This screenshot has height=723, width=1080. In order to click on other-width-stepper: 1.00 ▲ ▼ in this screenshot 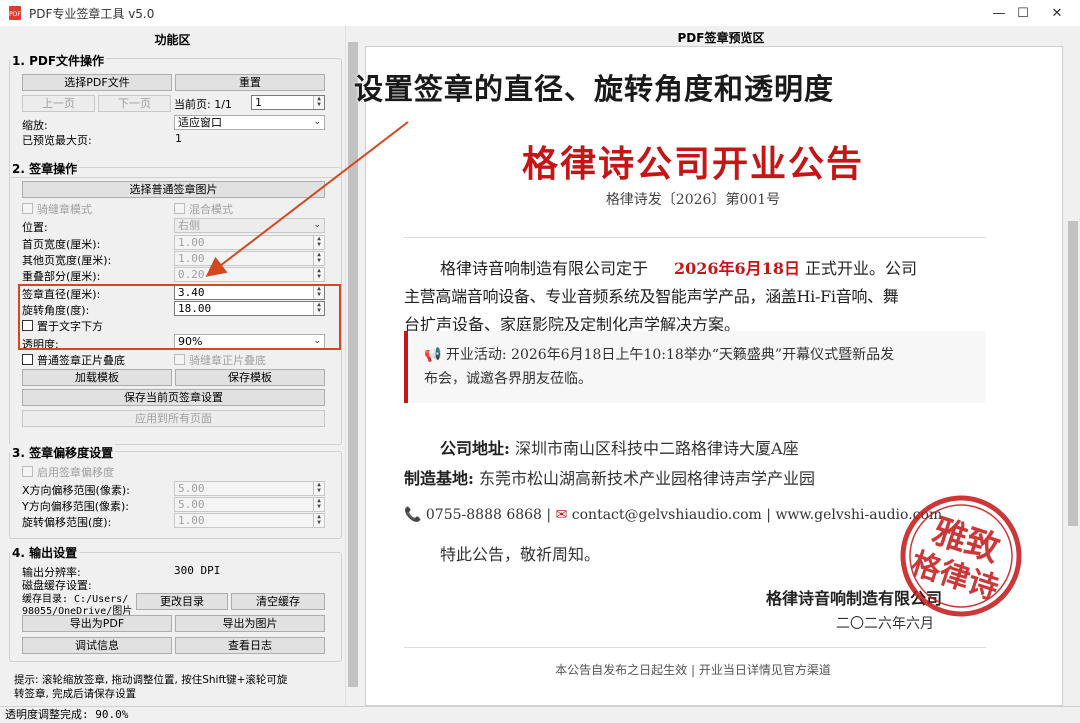, I will do `click(249, 258)`.